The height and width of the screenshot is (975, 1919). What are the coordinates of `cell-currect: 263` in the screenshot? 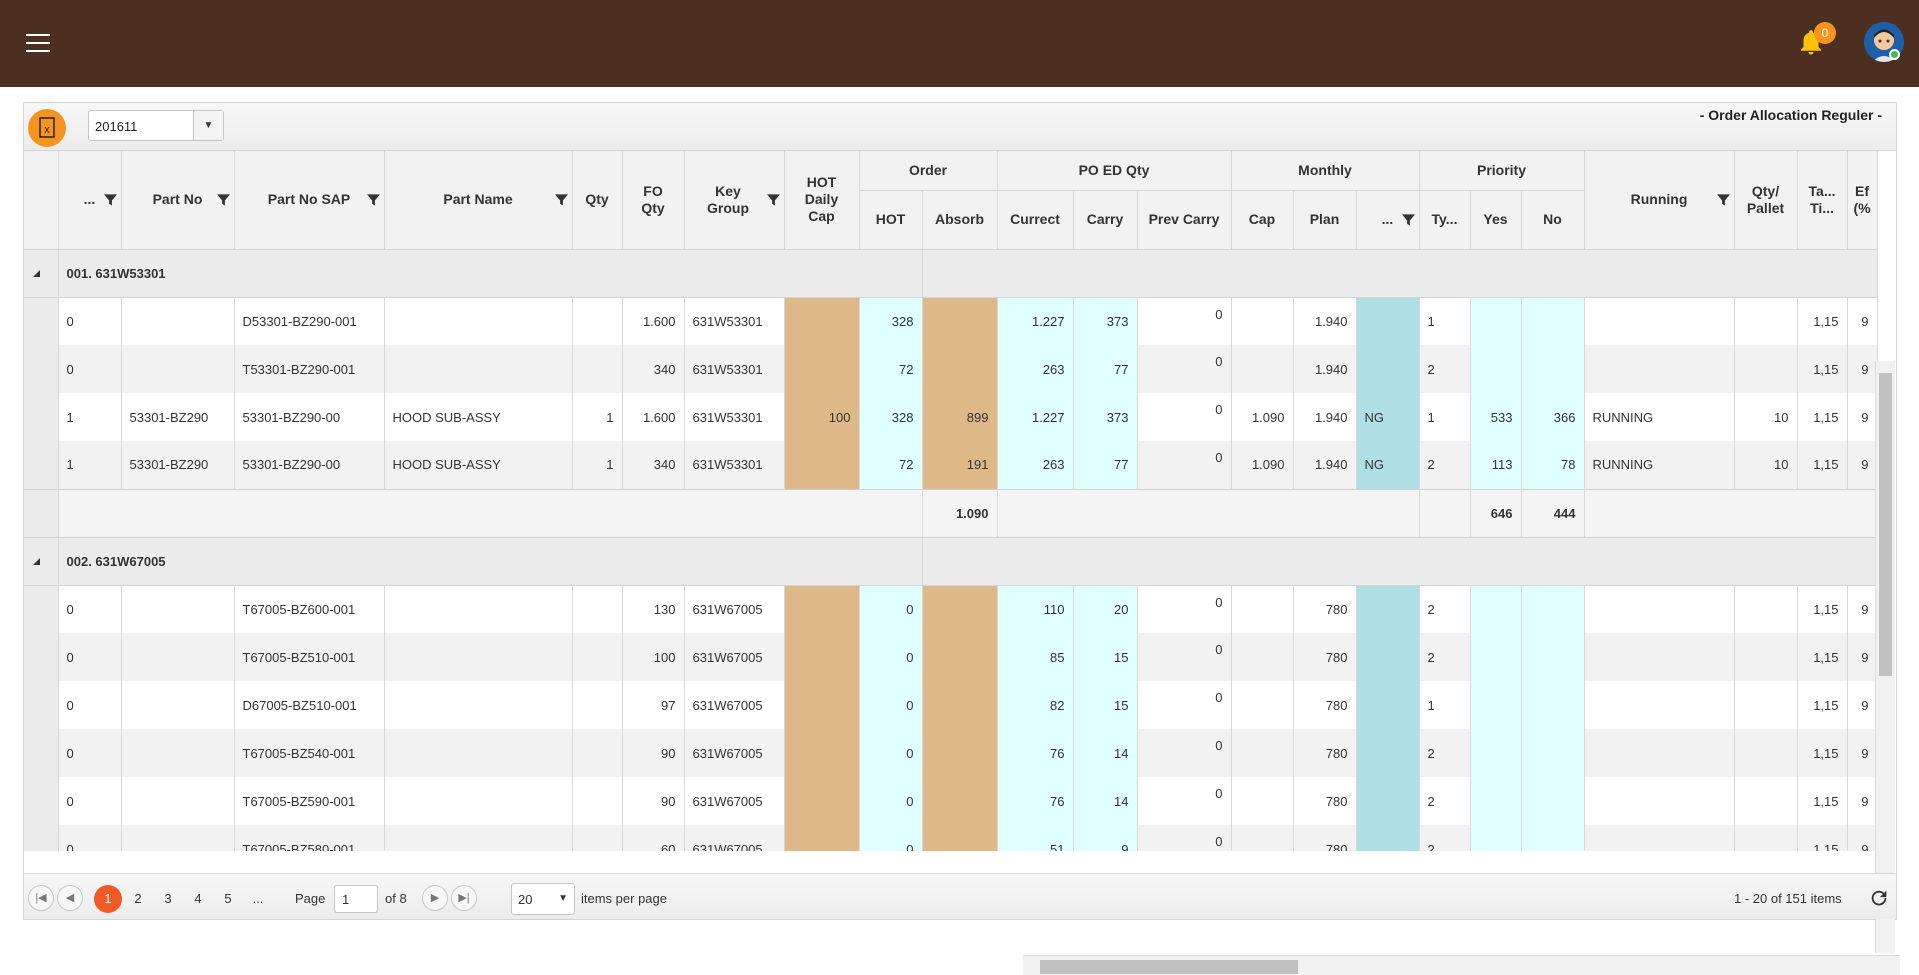 It's located at (1035, 369).